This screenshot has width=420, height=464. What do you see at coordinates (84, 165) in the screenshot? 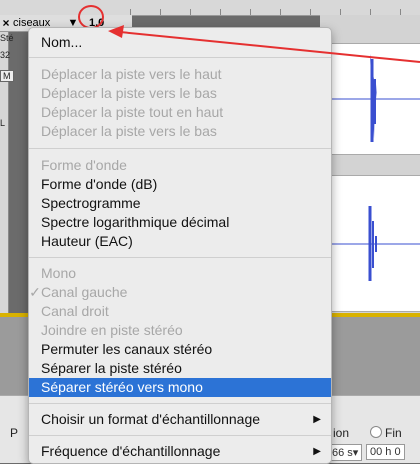
I see `menu-item-label: Forme d'onde` at bounding box center [84, 165].